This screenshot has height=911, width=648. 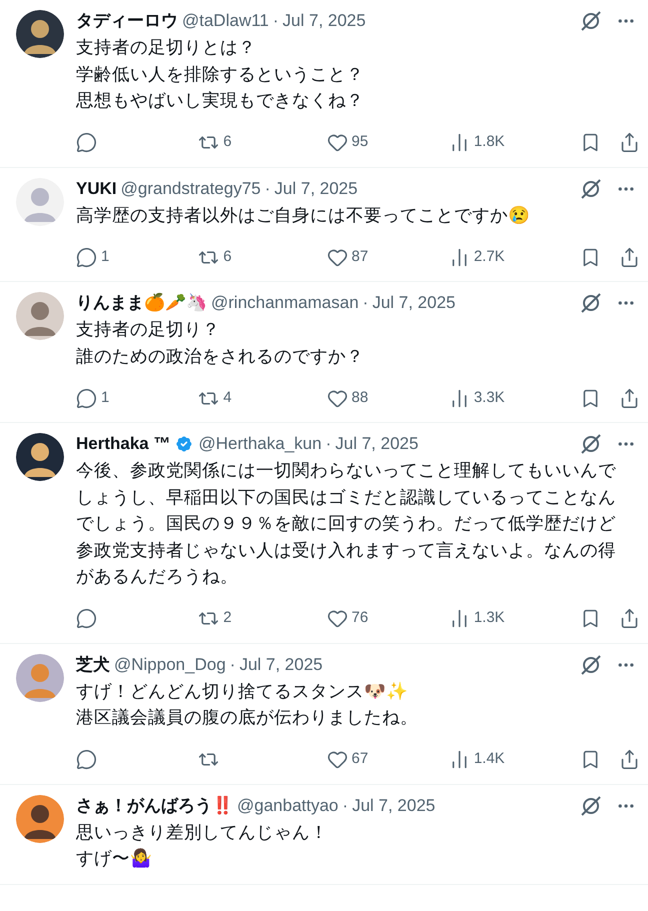 I want to click on action-count: 2, so click(x=227, y=618).